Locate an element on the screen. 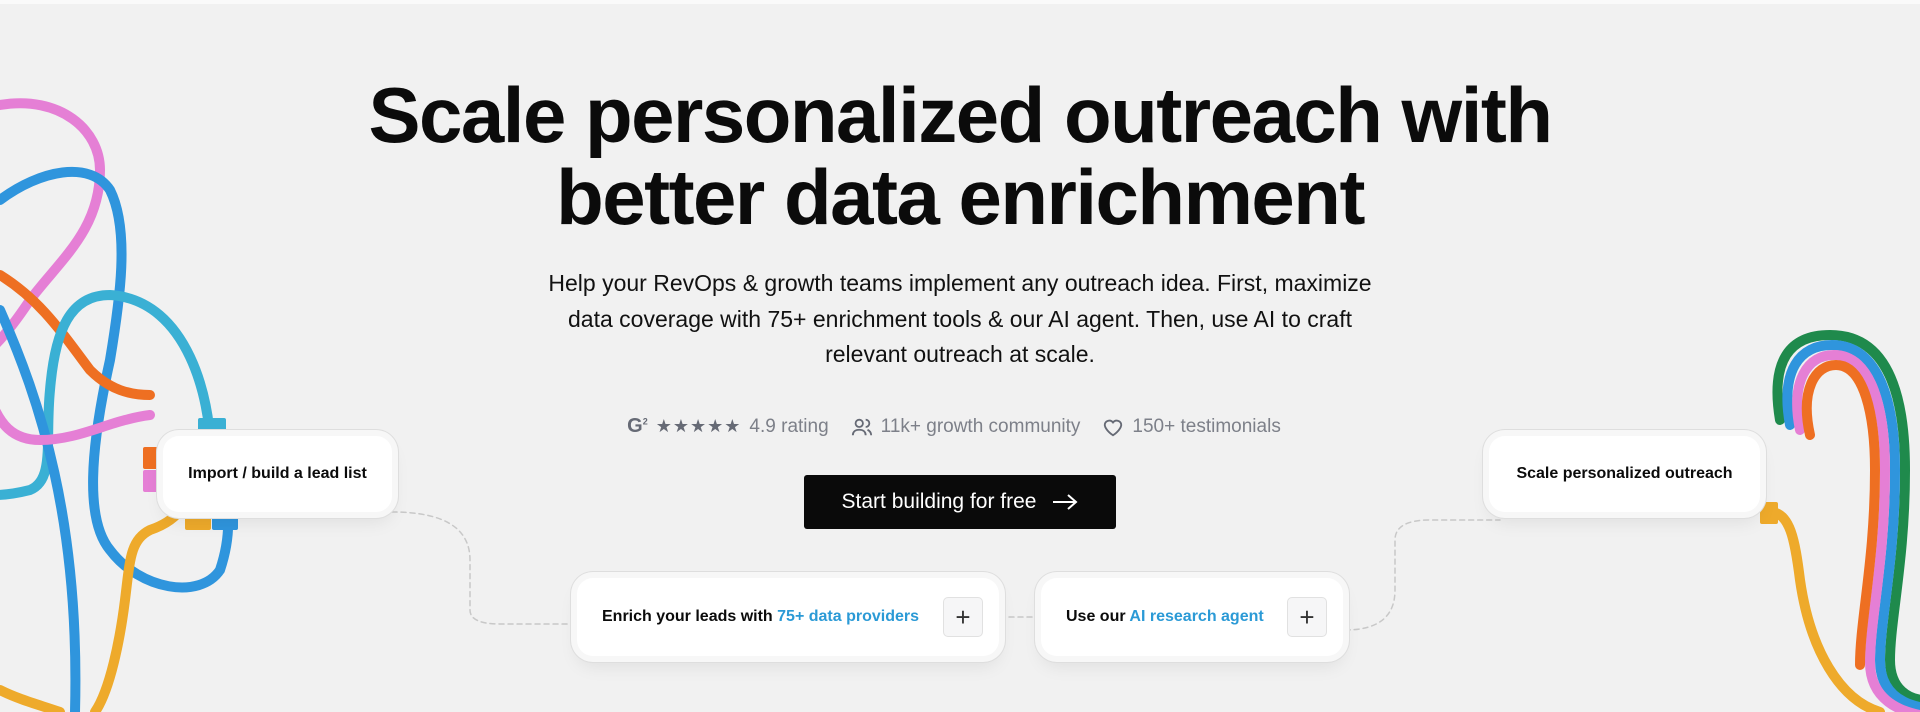 The height and width of the screenshot is (712, 1920). flow-card-agent: Use our AI research agent + is located at coordinates (1192, 617).